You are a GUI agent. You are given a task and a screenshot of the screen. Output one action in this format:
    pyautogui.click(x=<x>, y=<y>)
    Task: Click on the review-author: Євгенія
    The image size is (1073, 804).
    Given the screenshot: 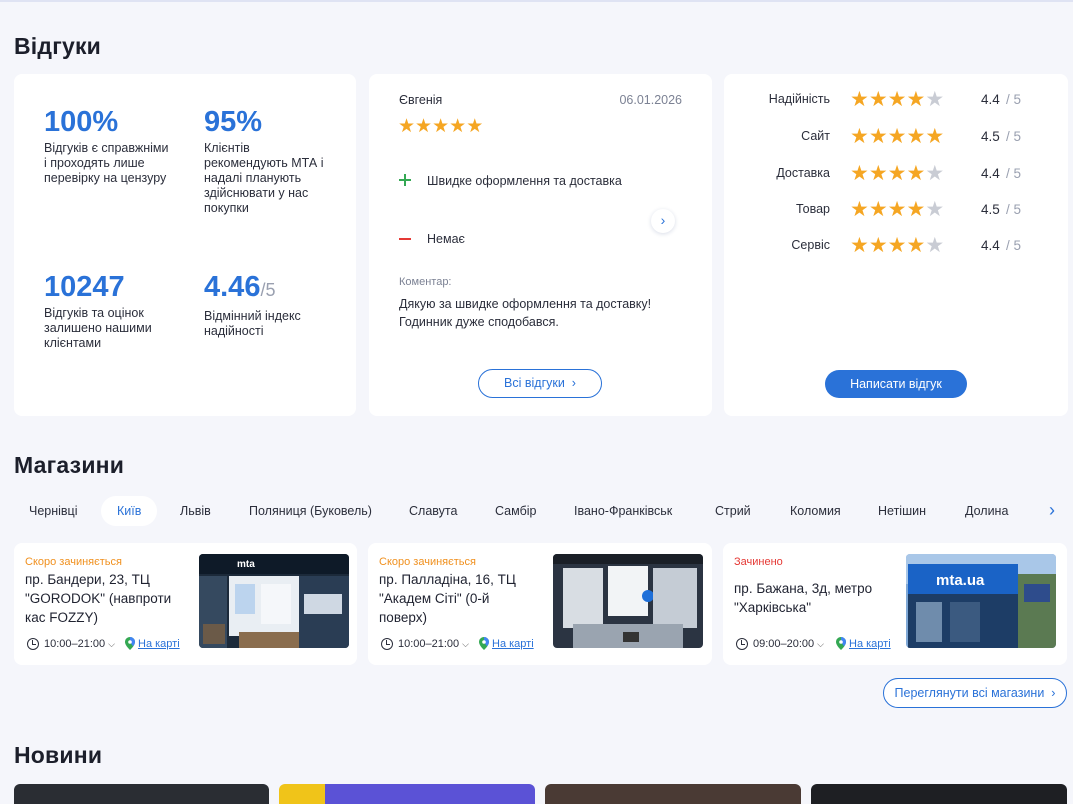 What is the action you would take?
    pyautogui.click(x=421, y=100)
    